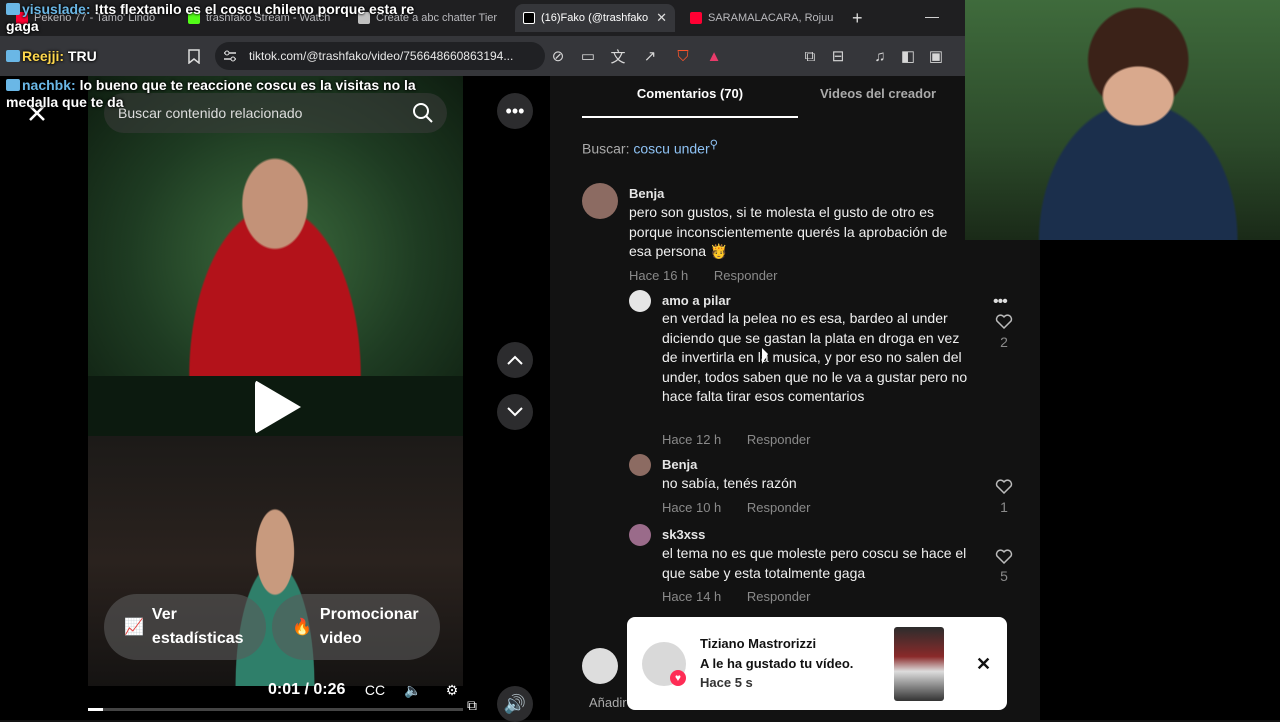 This screenshot has width=1280, height=722. Describe the element at coordinates (515, 704) in the screenshot. I see `volume-icon: 🔊` at that location.